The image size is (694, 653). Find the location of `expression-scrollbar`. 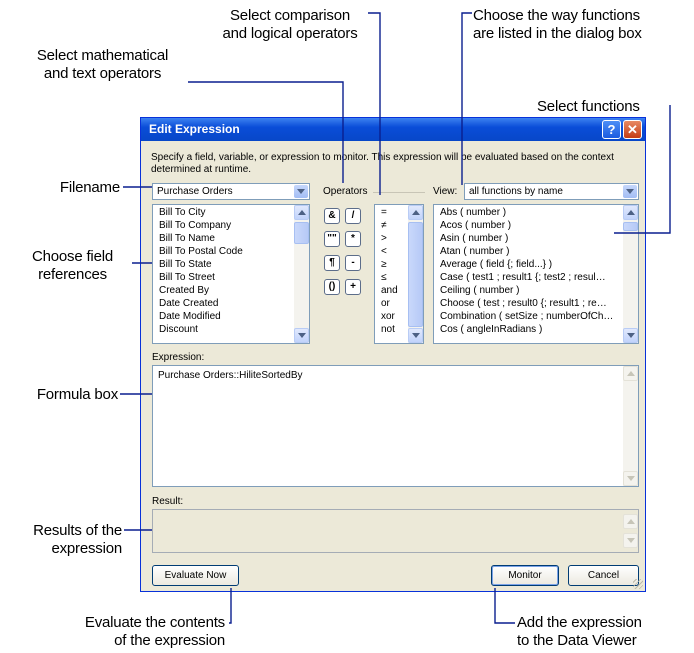

expression-scrollbar is located at coordinates (630, 426).